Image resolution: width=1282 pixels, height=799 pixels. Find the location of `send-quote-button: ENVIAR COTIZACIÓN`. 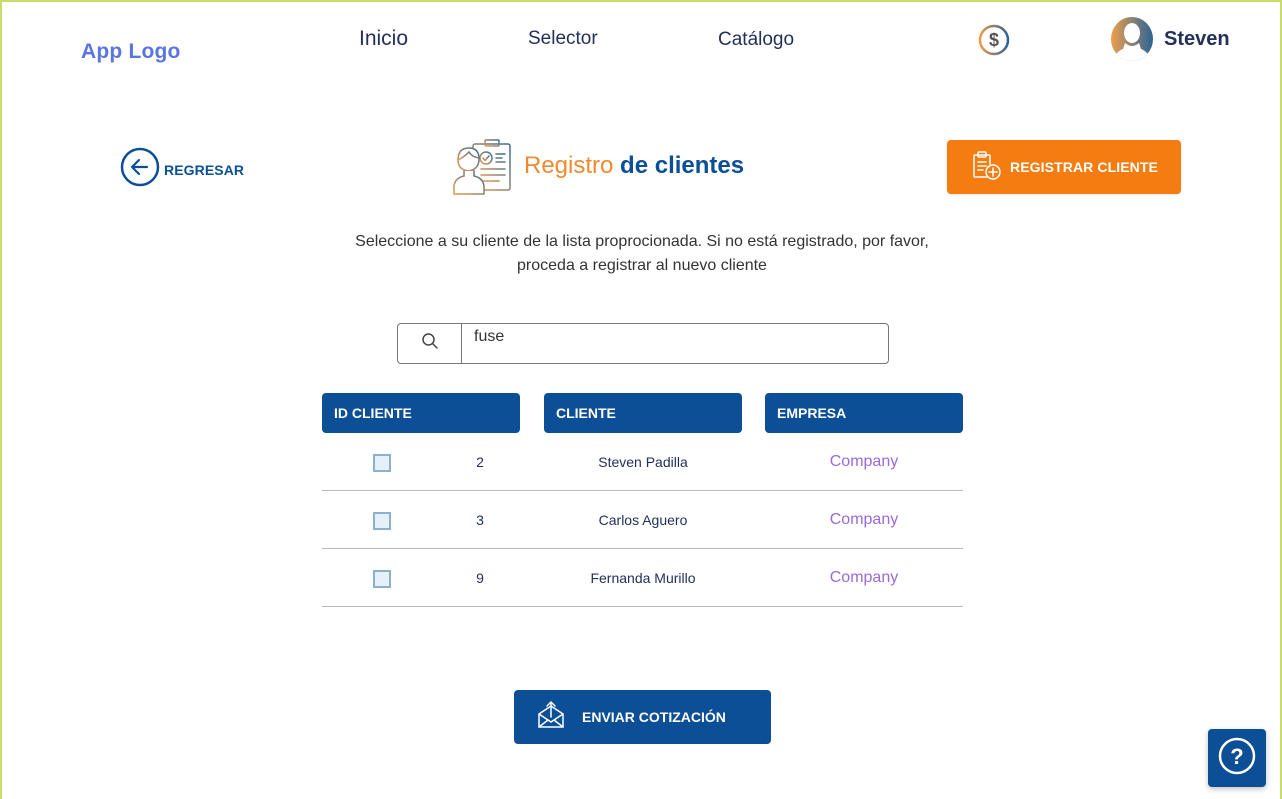

send-quote-button: ENVIAR COTIZACIÓN is located at coordinates (642, 717).